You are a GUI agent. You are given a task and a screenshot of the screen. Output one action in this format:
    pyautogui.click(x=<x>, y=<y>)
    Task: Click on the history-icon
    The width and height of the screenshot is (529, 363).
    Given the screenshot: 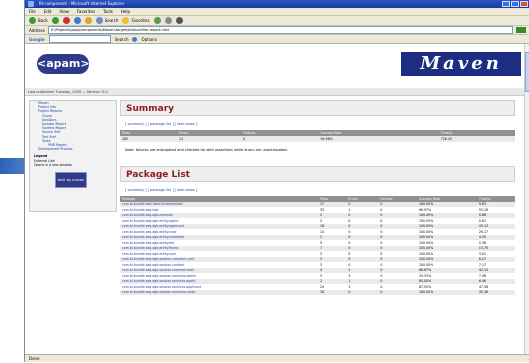 What is the action you would take?
    pyautogui.click(x=157, y=20)
    